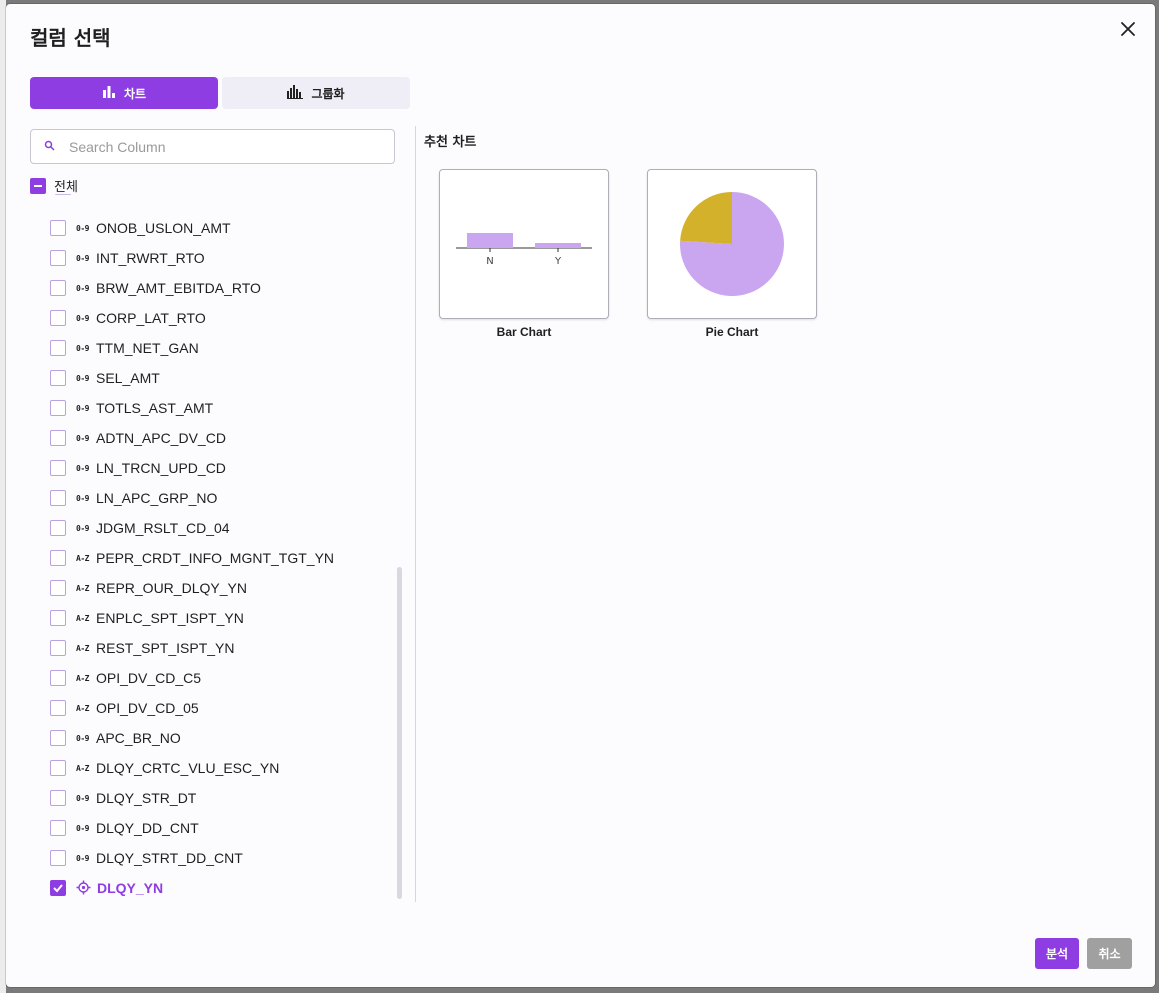  Describe the element at coordinates (150, 258) in the screenshot. I see `column-name: INT_RWRT_RTO` at that location.